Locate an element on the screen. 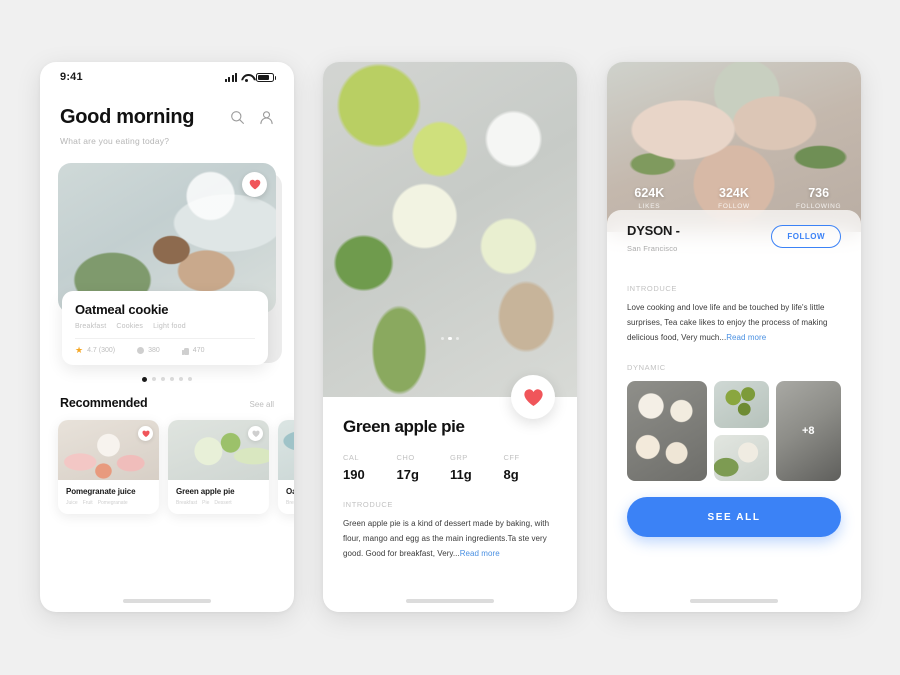  gallery-column is located at coordinates (741, 431).